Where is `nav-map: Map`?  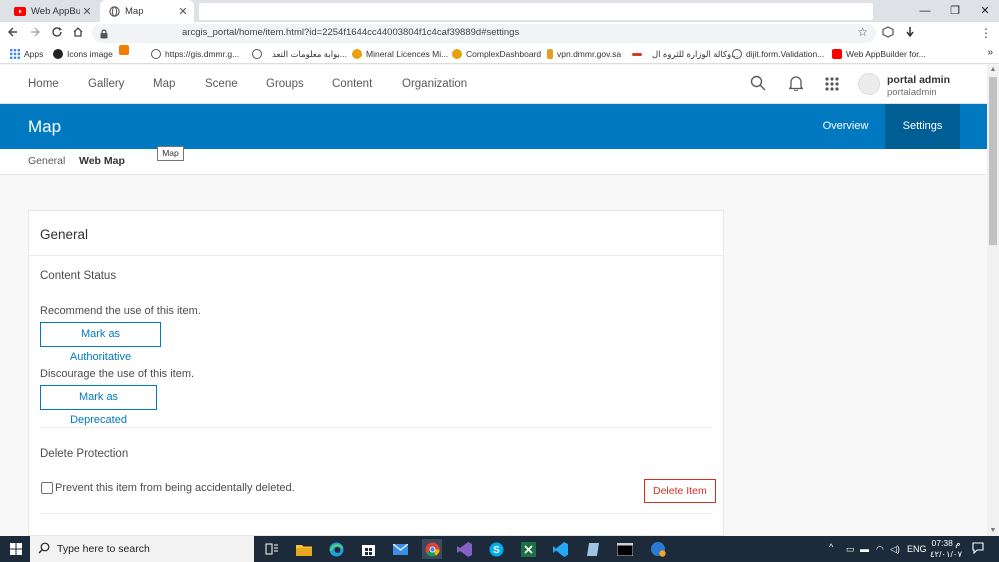
nav-map: Map is located at coordinates (164, 84).